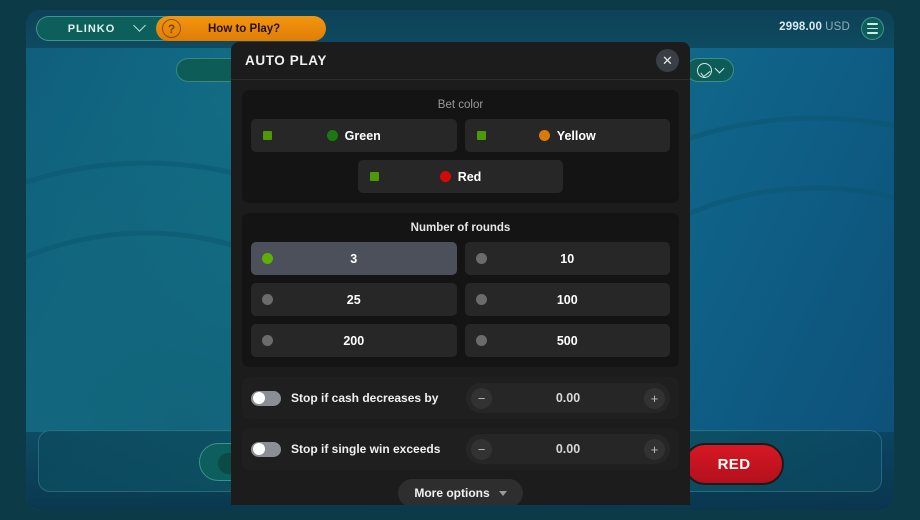 The image size is (920, 520). I want to click on history-button, so click(710, 70).